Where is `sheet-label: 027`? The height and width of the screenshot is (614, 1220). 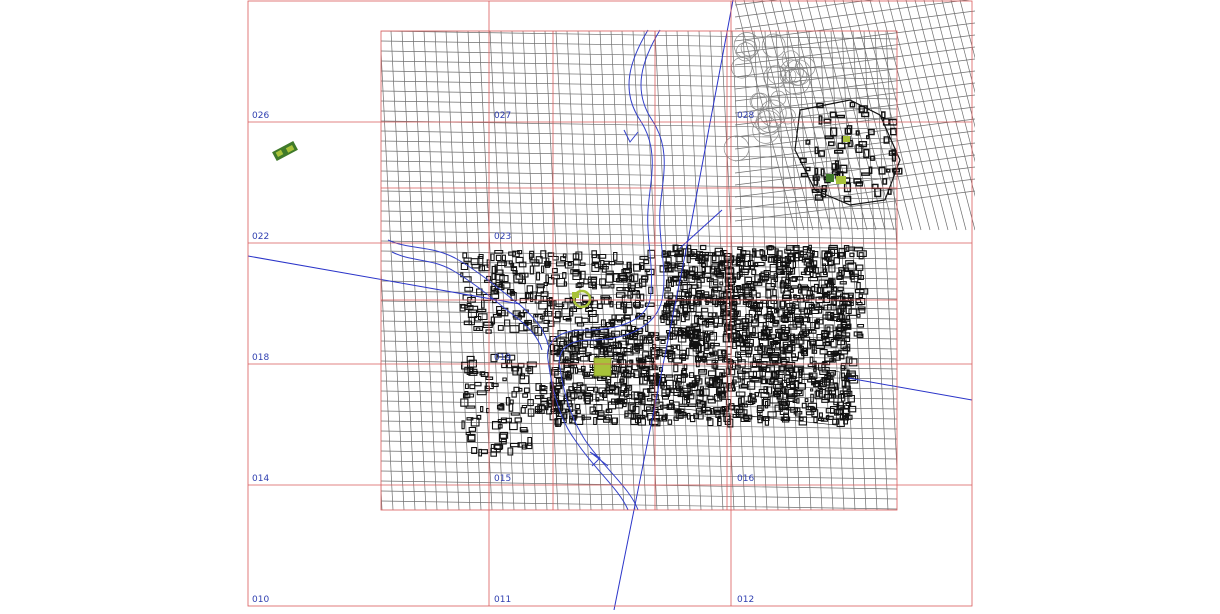
sheet-label: 027 is located at coordinates (502, 116).